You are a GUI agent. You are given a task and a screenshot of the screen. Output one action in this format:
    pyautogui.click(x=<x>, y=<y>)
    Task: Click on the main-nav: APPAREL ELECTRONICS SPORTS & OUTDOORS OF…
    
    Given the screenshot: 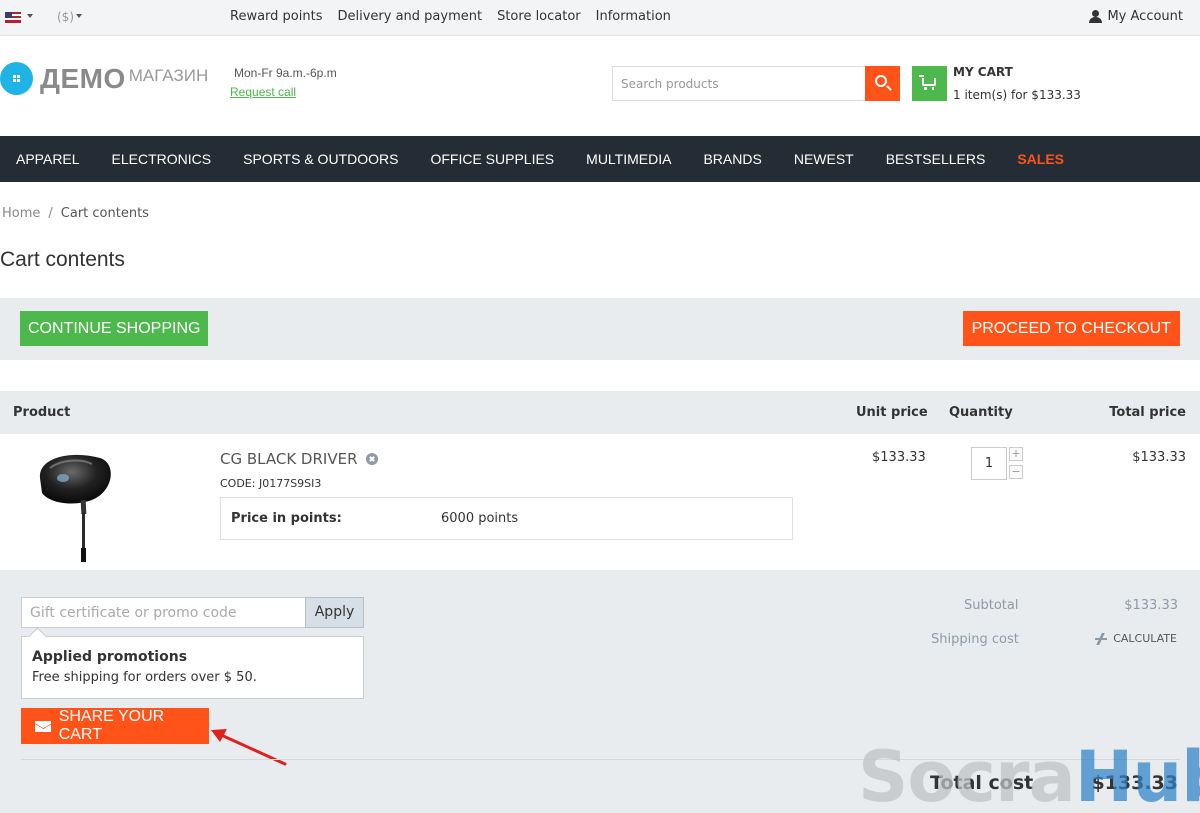 What is the action you would take?
    pyautogui.click(x=600, y=159)
    